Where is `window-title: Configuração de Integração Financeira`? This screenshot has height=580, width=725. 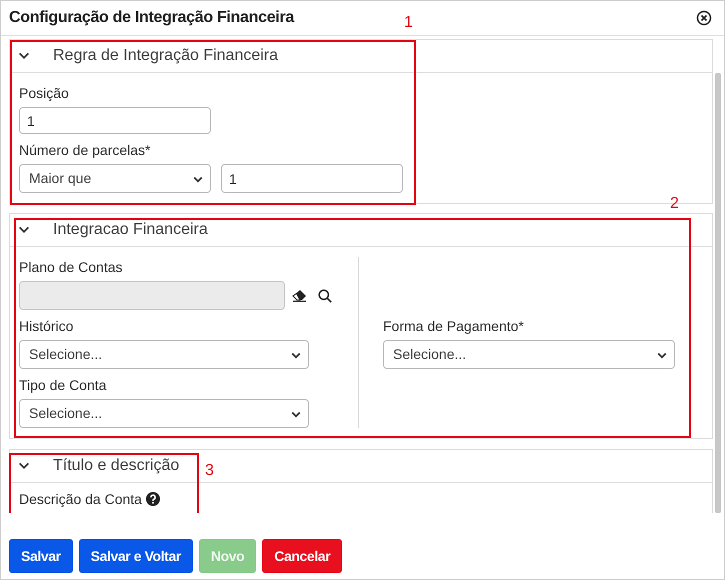
window-title: Configuração de Integração Financeira is located at coordinates (151, 18).